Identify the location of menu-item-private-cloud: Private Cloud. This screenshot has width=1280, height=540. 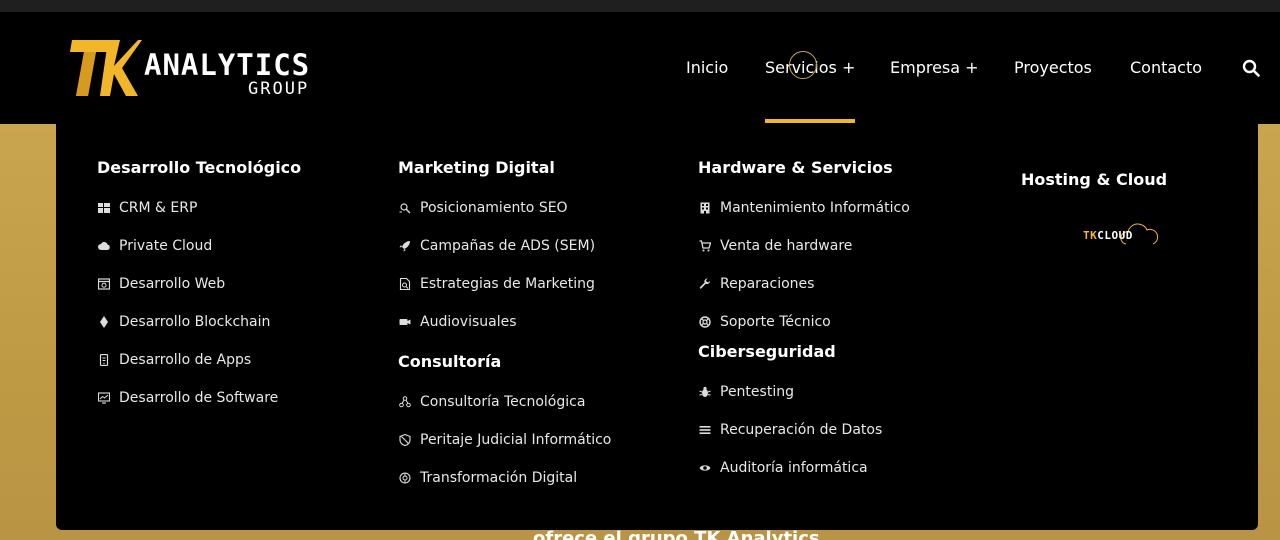
(154, 246).